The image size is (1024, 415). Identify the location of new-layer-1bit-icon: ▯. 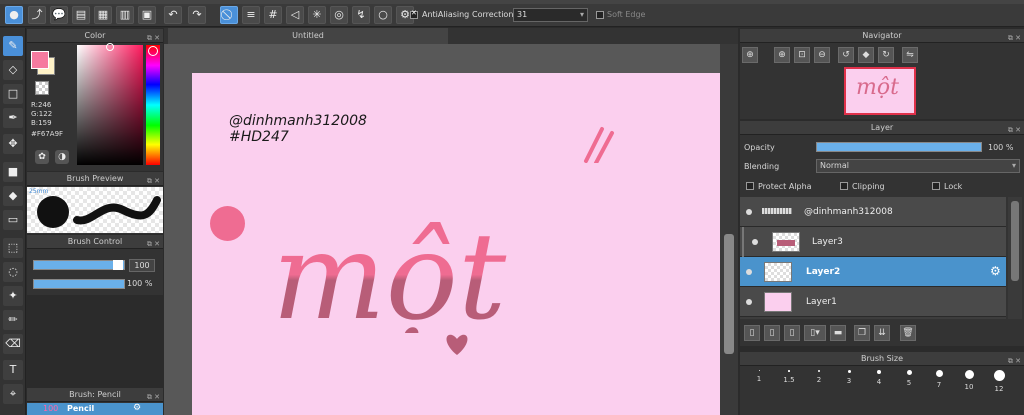
(792, 333).